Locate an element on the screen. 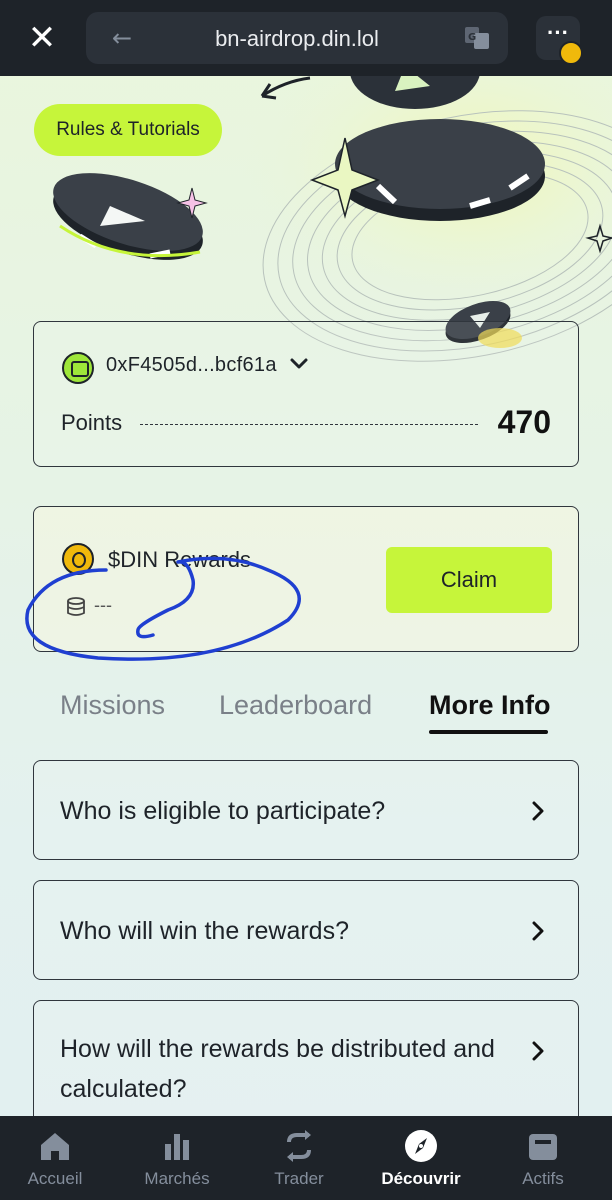 This screenshot has height=1200, width=612. points-value: 470 is located at coordinates (524, 422).